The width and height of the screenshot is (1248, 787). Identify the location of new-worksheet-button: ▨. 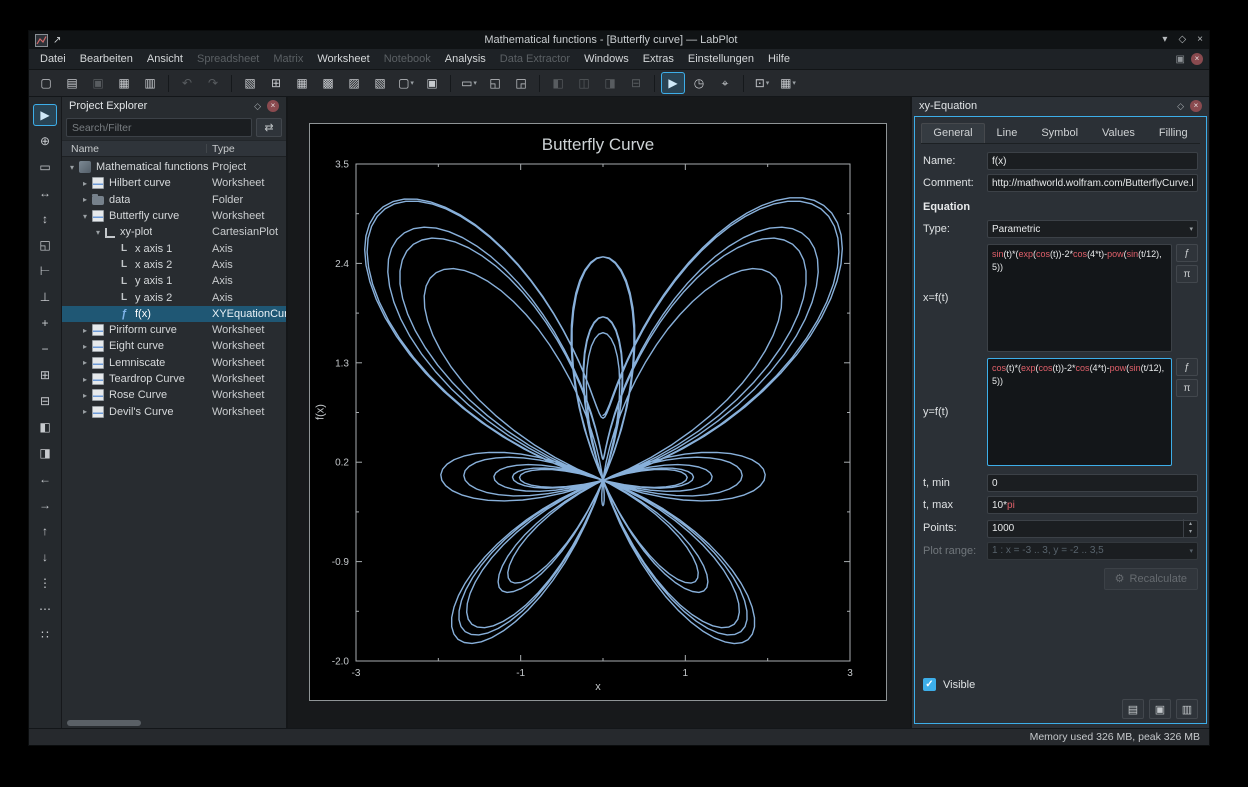
(354, 83).